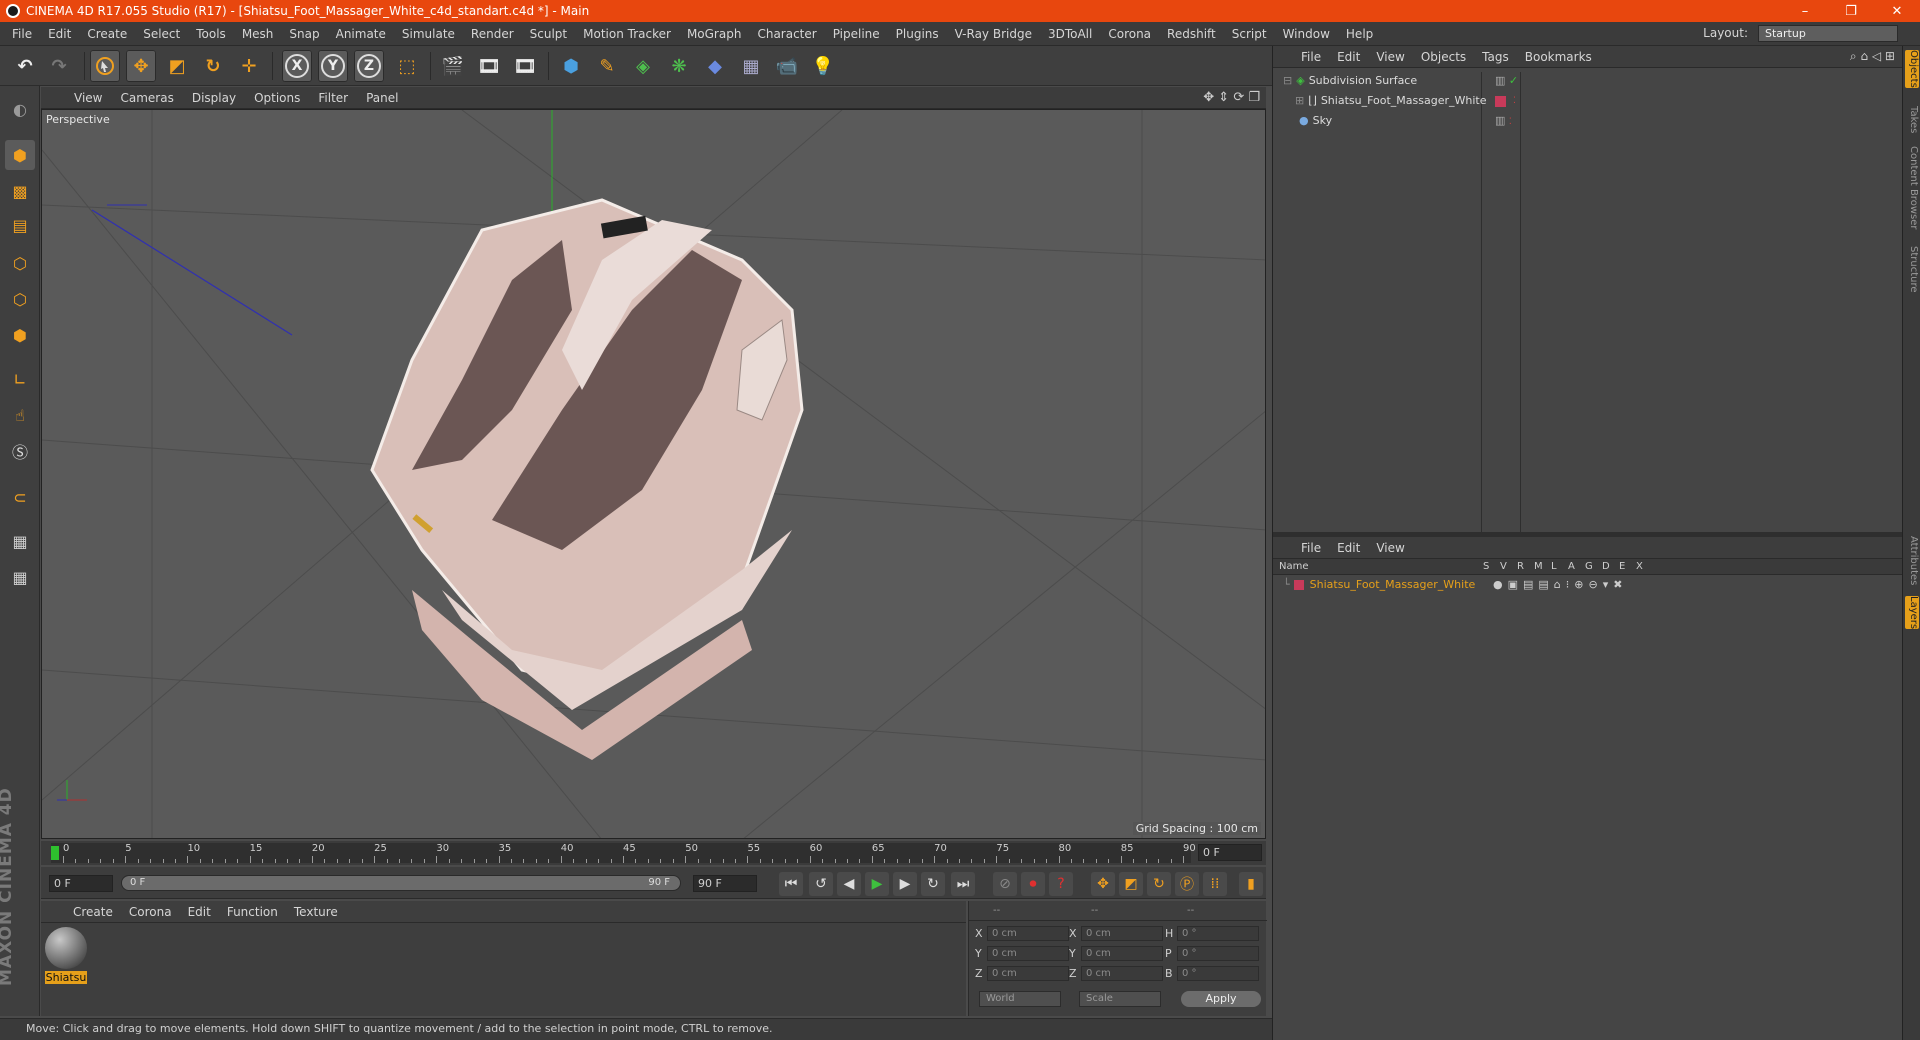  I want to click on menu-help: Help, so click(1359, 34).